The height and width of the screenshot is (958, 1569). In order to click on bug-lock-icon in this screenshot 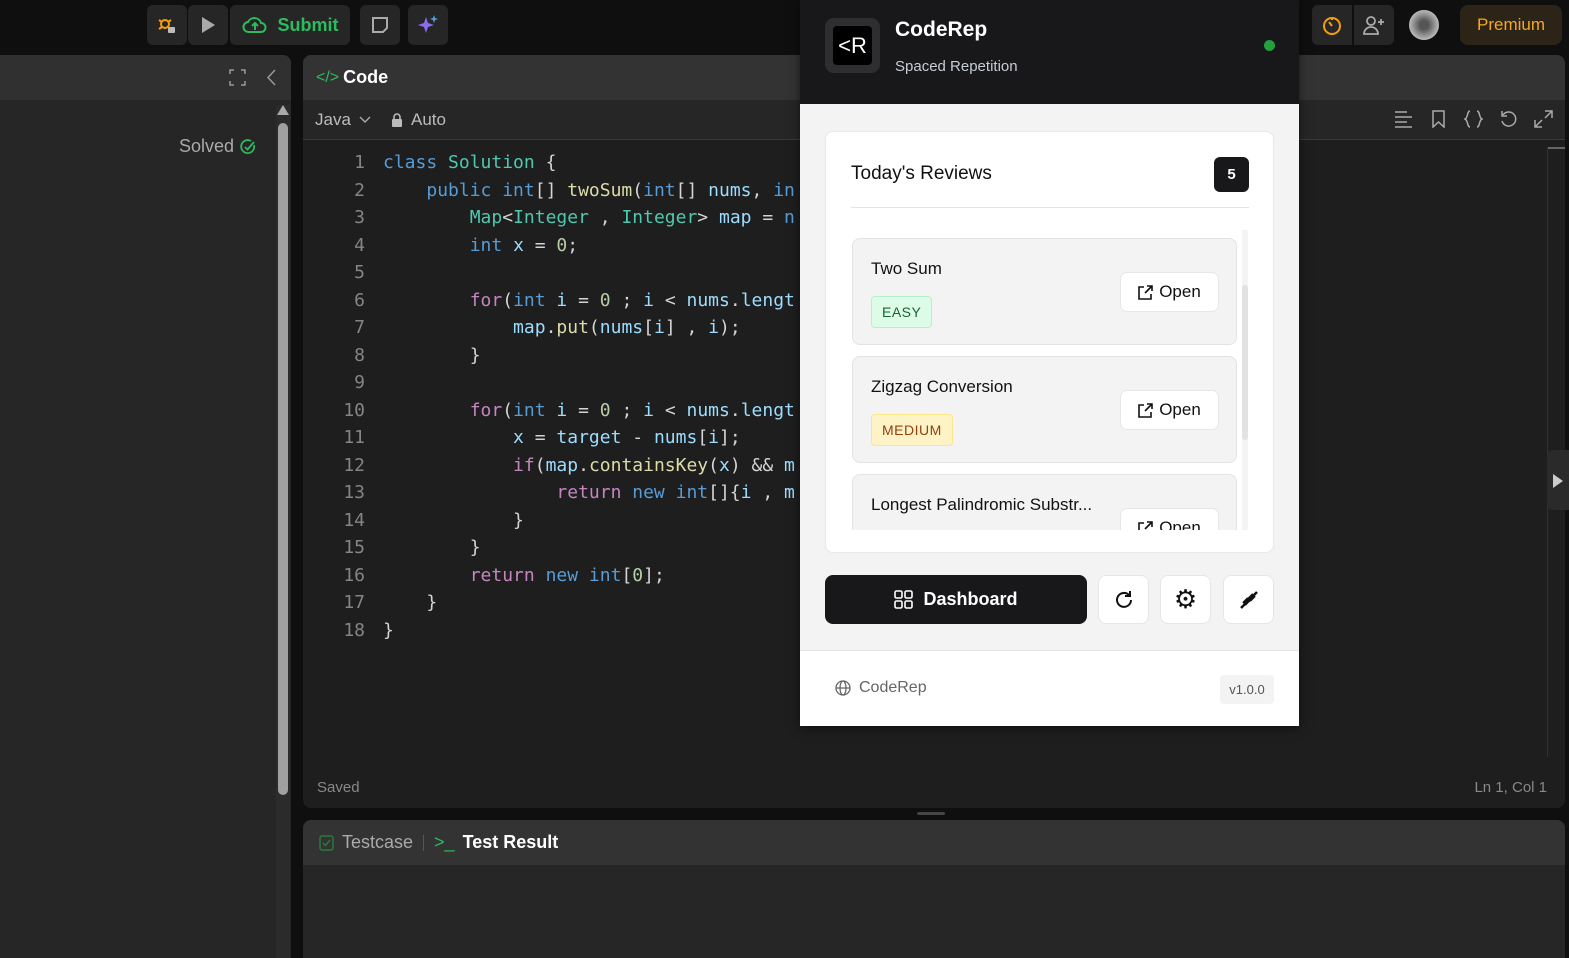, I will do `click(166, 26)`.